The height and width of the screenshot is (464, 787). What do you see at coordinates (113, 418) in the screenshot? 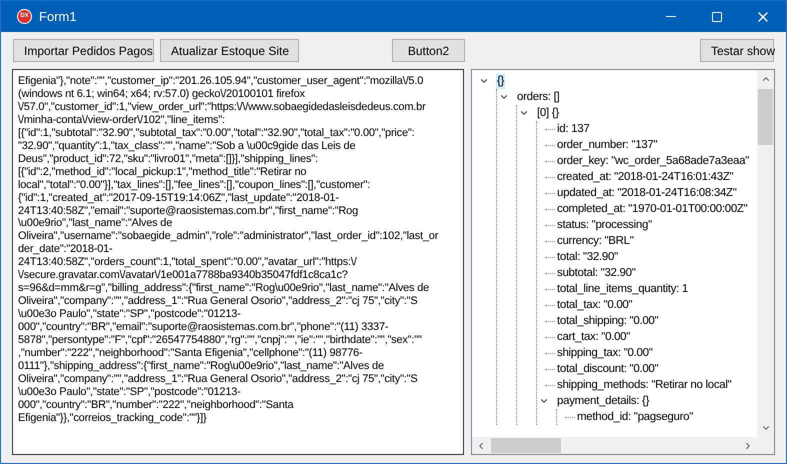
I see `text-line: Efigenia"}},"correios_tracking_code":""}]}` at bounding box center [113, 418].